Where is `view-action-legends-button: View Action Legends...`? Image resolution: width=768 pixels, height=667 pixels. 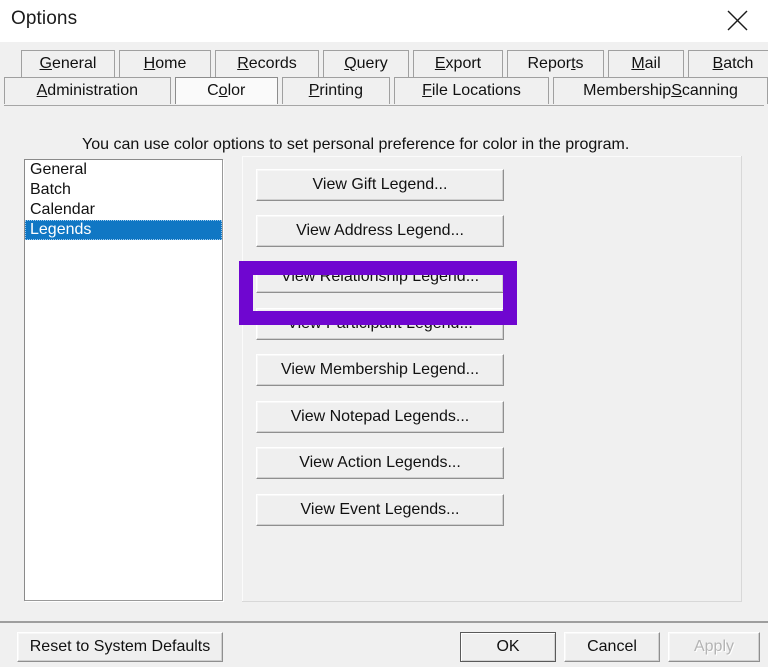
view-action-legends-button: View Action Legends... is located at coordinates (380, 463).